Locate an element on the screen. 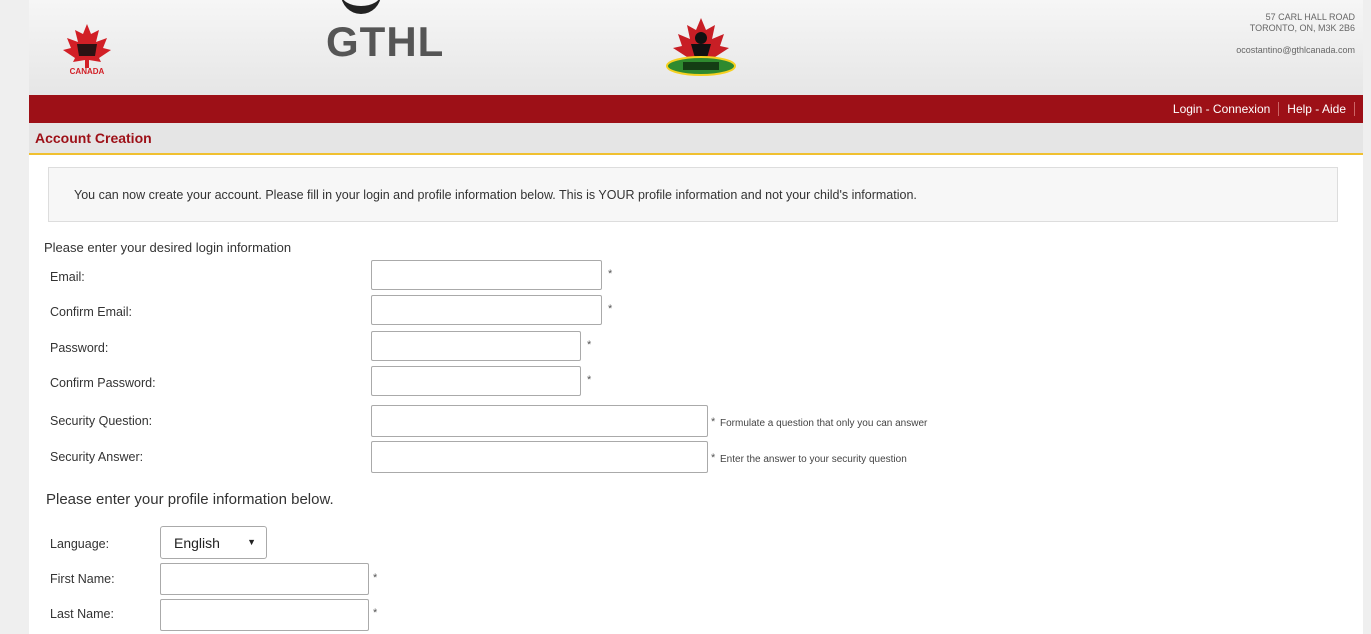 This screenshot has width=1371, height=634. last-name-required-mark: * is located at coordinates (375, 613).